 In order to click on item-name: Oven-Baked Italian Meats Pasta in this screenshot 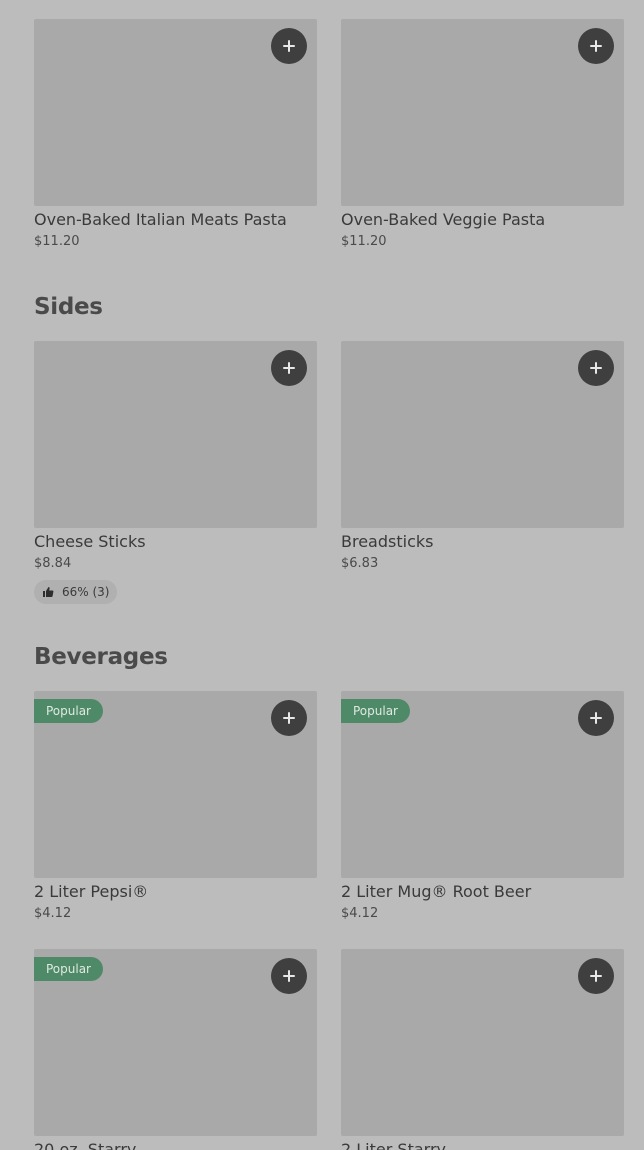, I will do `click(160, 219)`.